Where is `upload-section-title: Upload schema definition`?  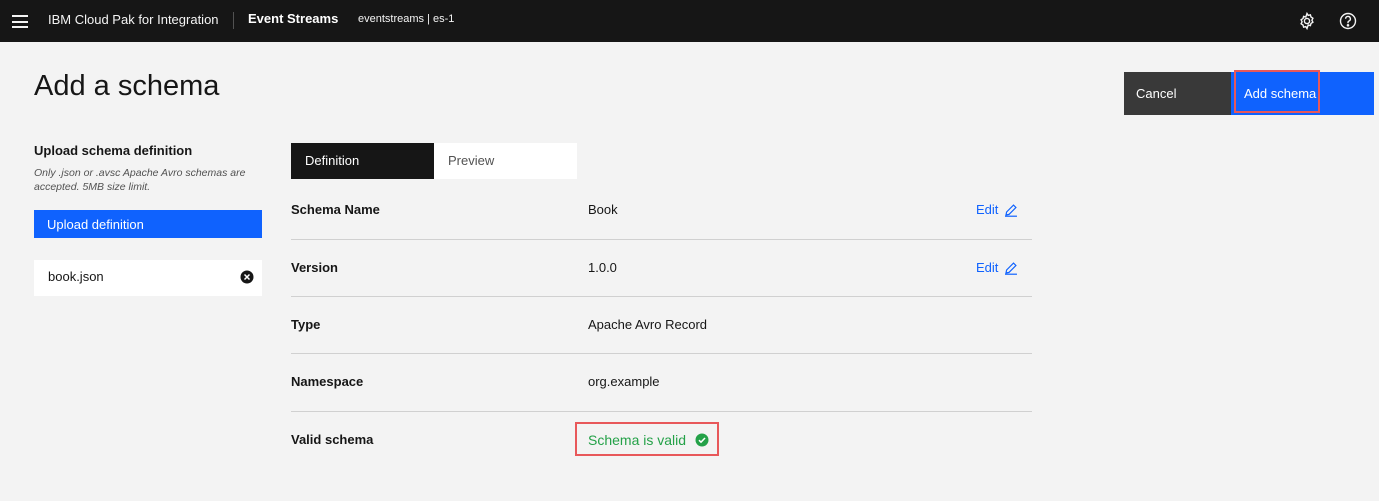
upload-section-title: Upload schema definition is located at coordinates (113, 150).